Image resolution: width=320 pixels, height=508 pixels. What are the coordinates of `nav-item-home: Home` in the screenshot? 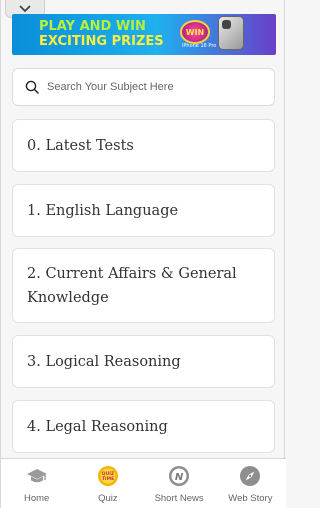 It's located at (36, 483).